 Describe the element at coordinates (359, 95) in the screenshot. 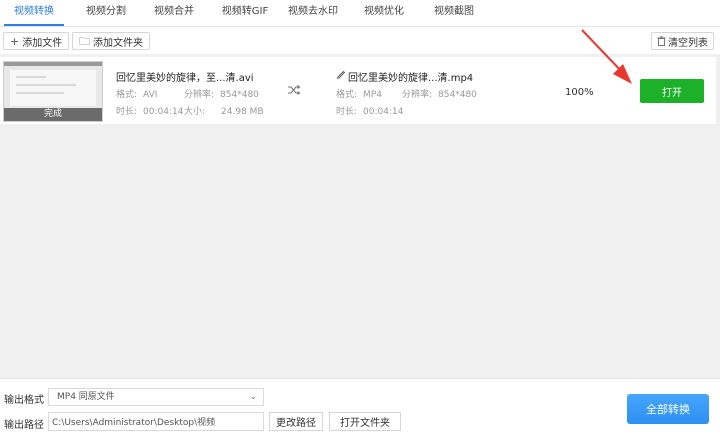

I see `output-format: 格式: MP4` at that location.